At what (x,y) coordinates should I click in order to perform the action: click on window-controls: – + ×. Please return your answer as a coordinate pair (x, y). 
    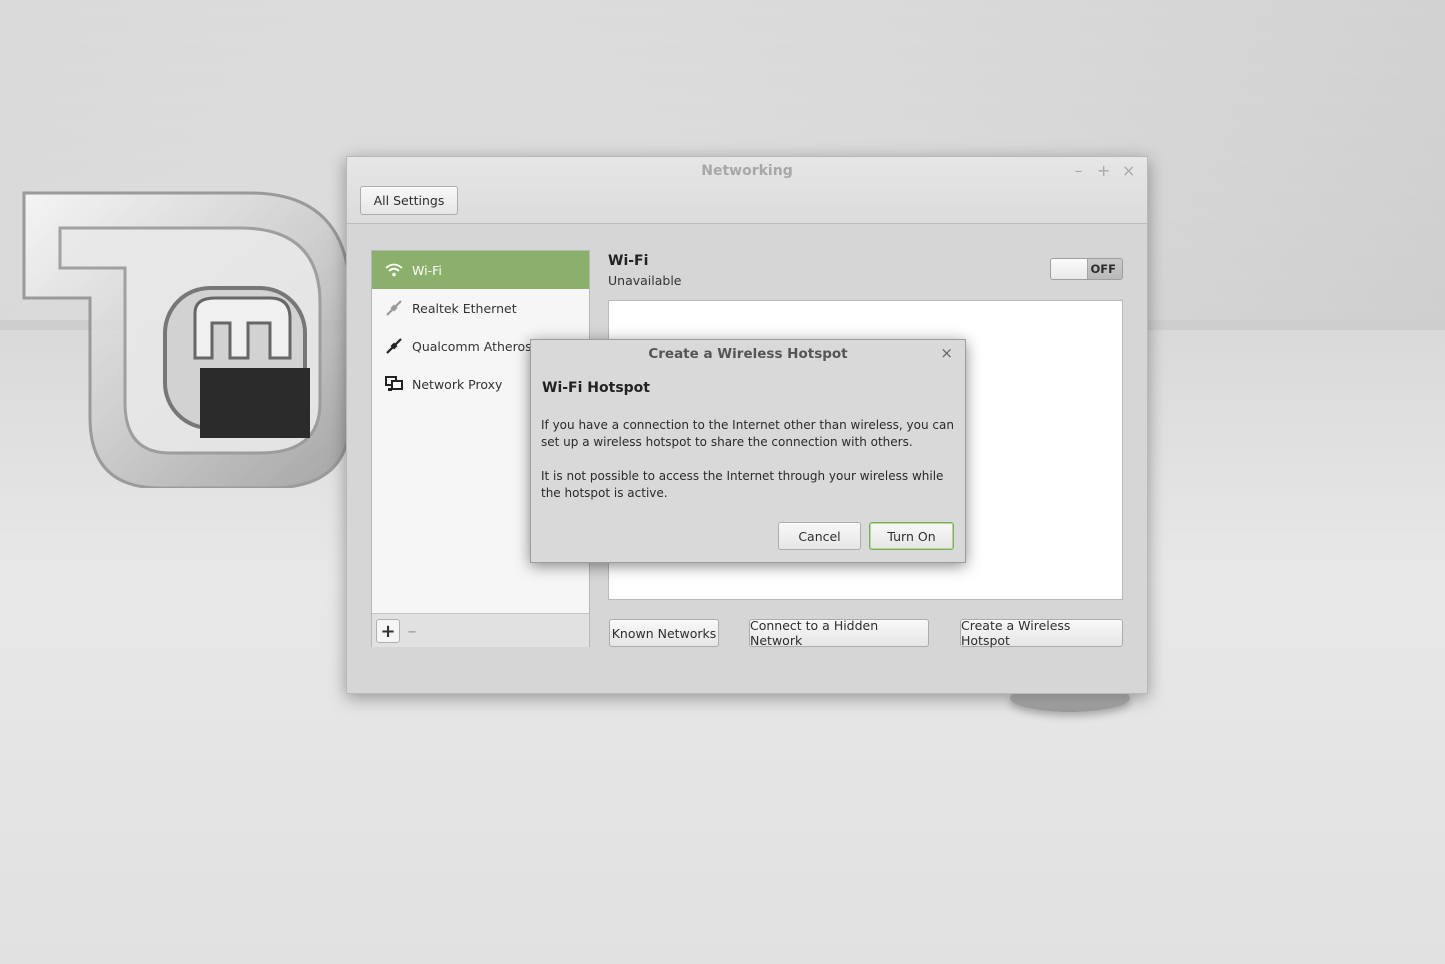
    Looking at the image, I should click on (1104, 170).